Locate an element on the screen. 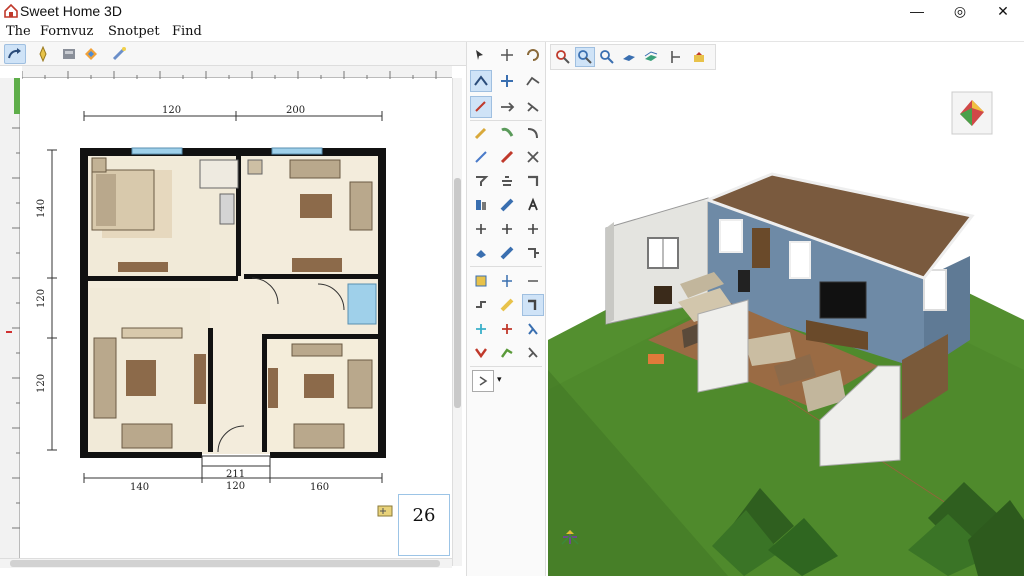  zoom-level-box: 26 is located at coordinates (424, 525).